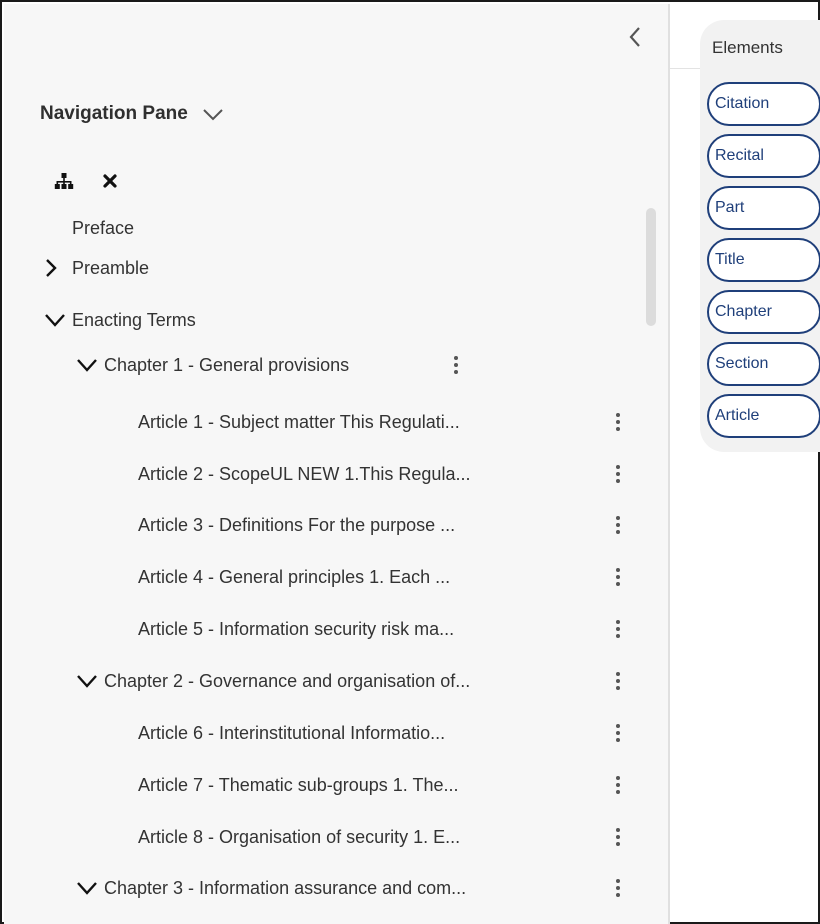  I want to click on close-tree-button, so click(110, 181).